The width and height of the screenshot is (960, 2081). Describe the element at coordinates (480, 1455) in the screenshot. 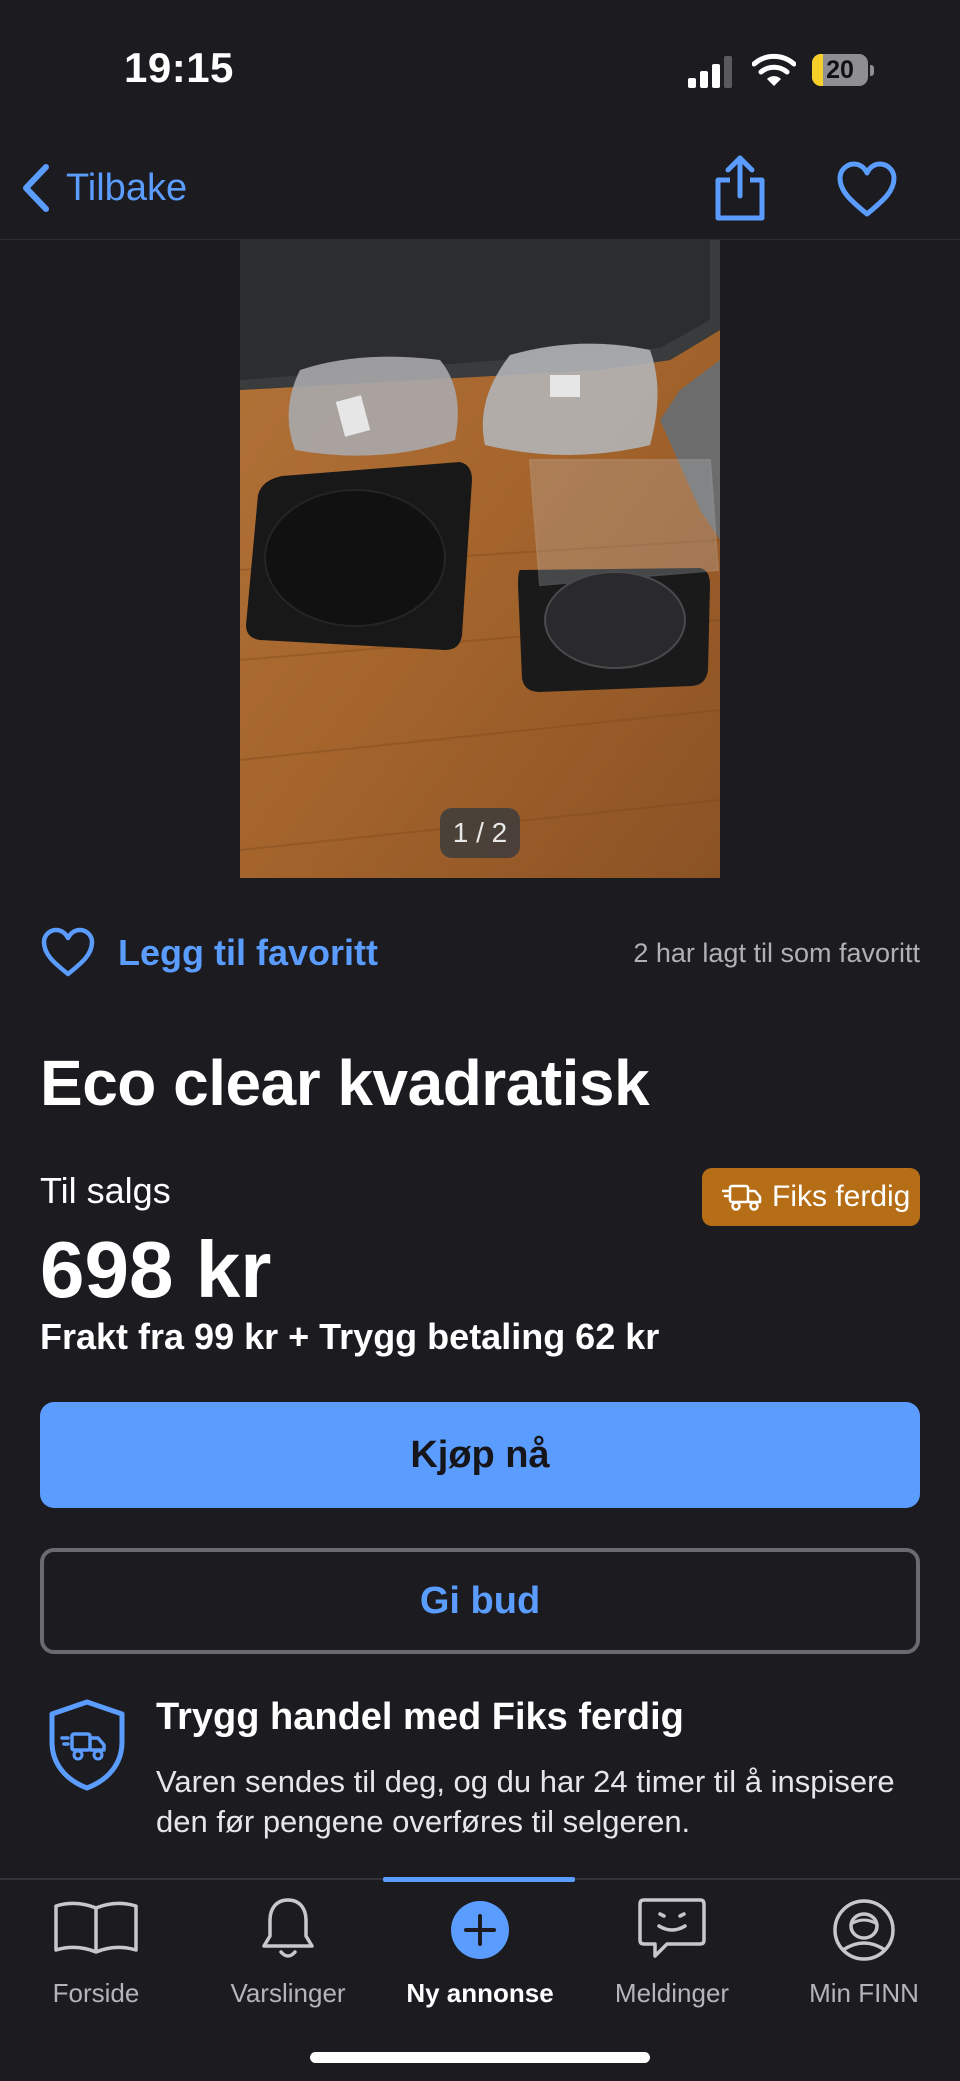

I see `buy-now-button: Kjøp nå` at that location.